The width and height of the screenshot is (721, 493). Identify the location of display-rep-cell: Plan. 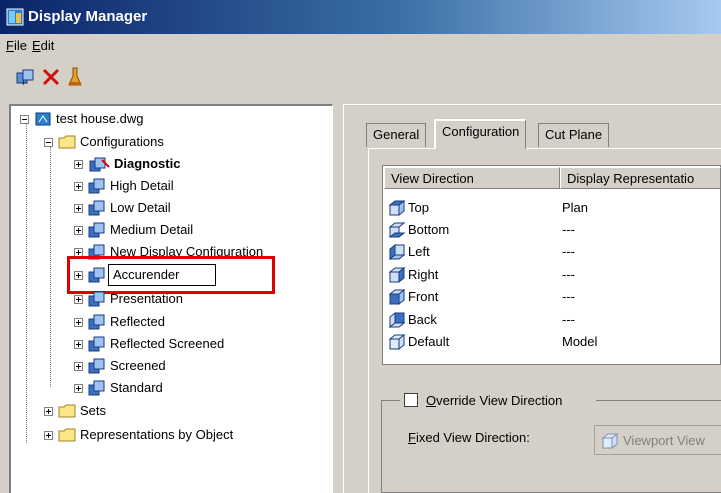
(575, 207).